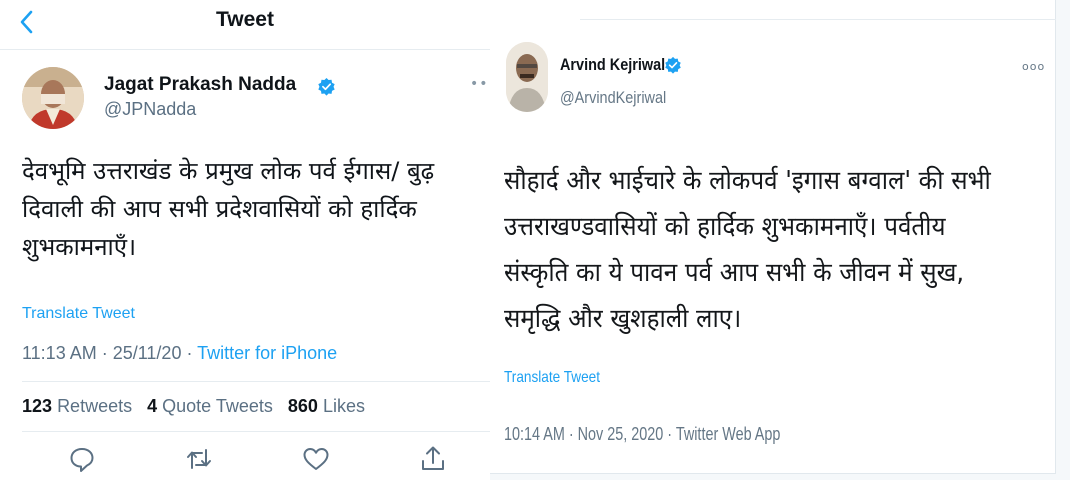  What do you see at coordinates (302, 406) in the screenshot?
I see `likes-count: 860` at bounding box center [302, 406].